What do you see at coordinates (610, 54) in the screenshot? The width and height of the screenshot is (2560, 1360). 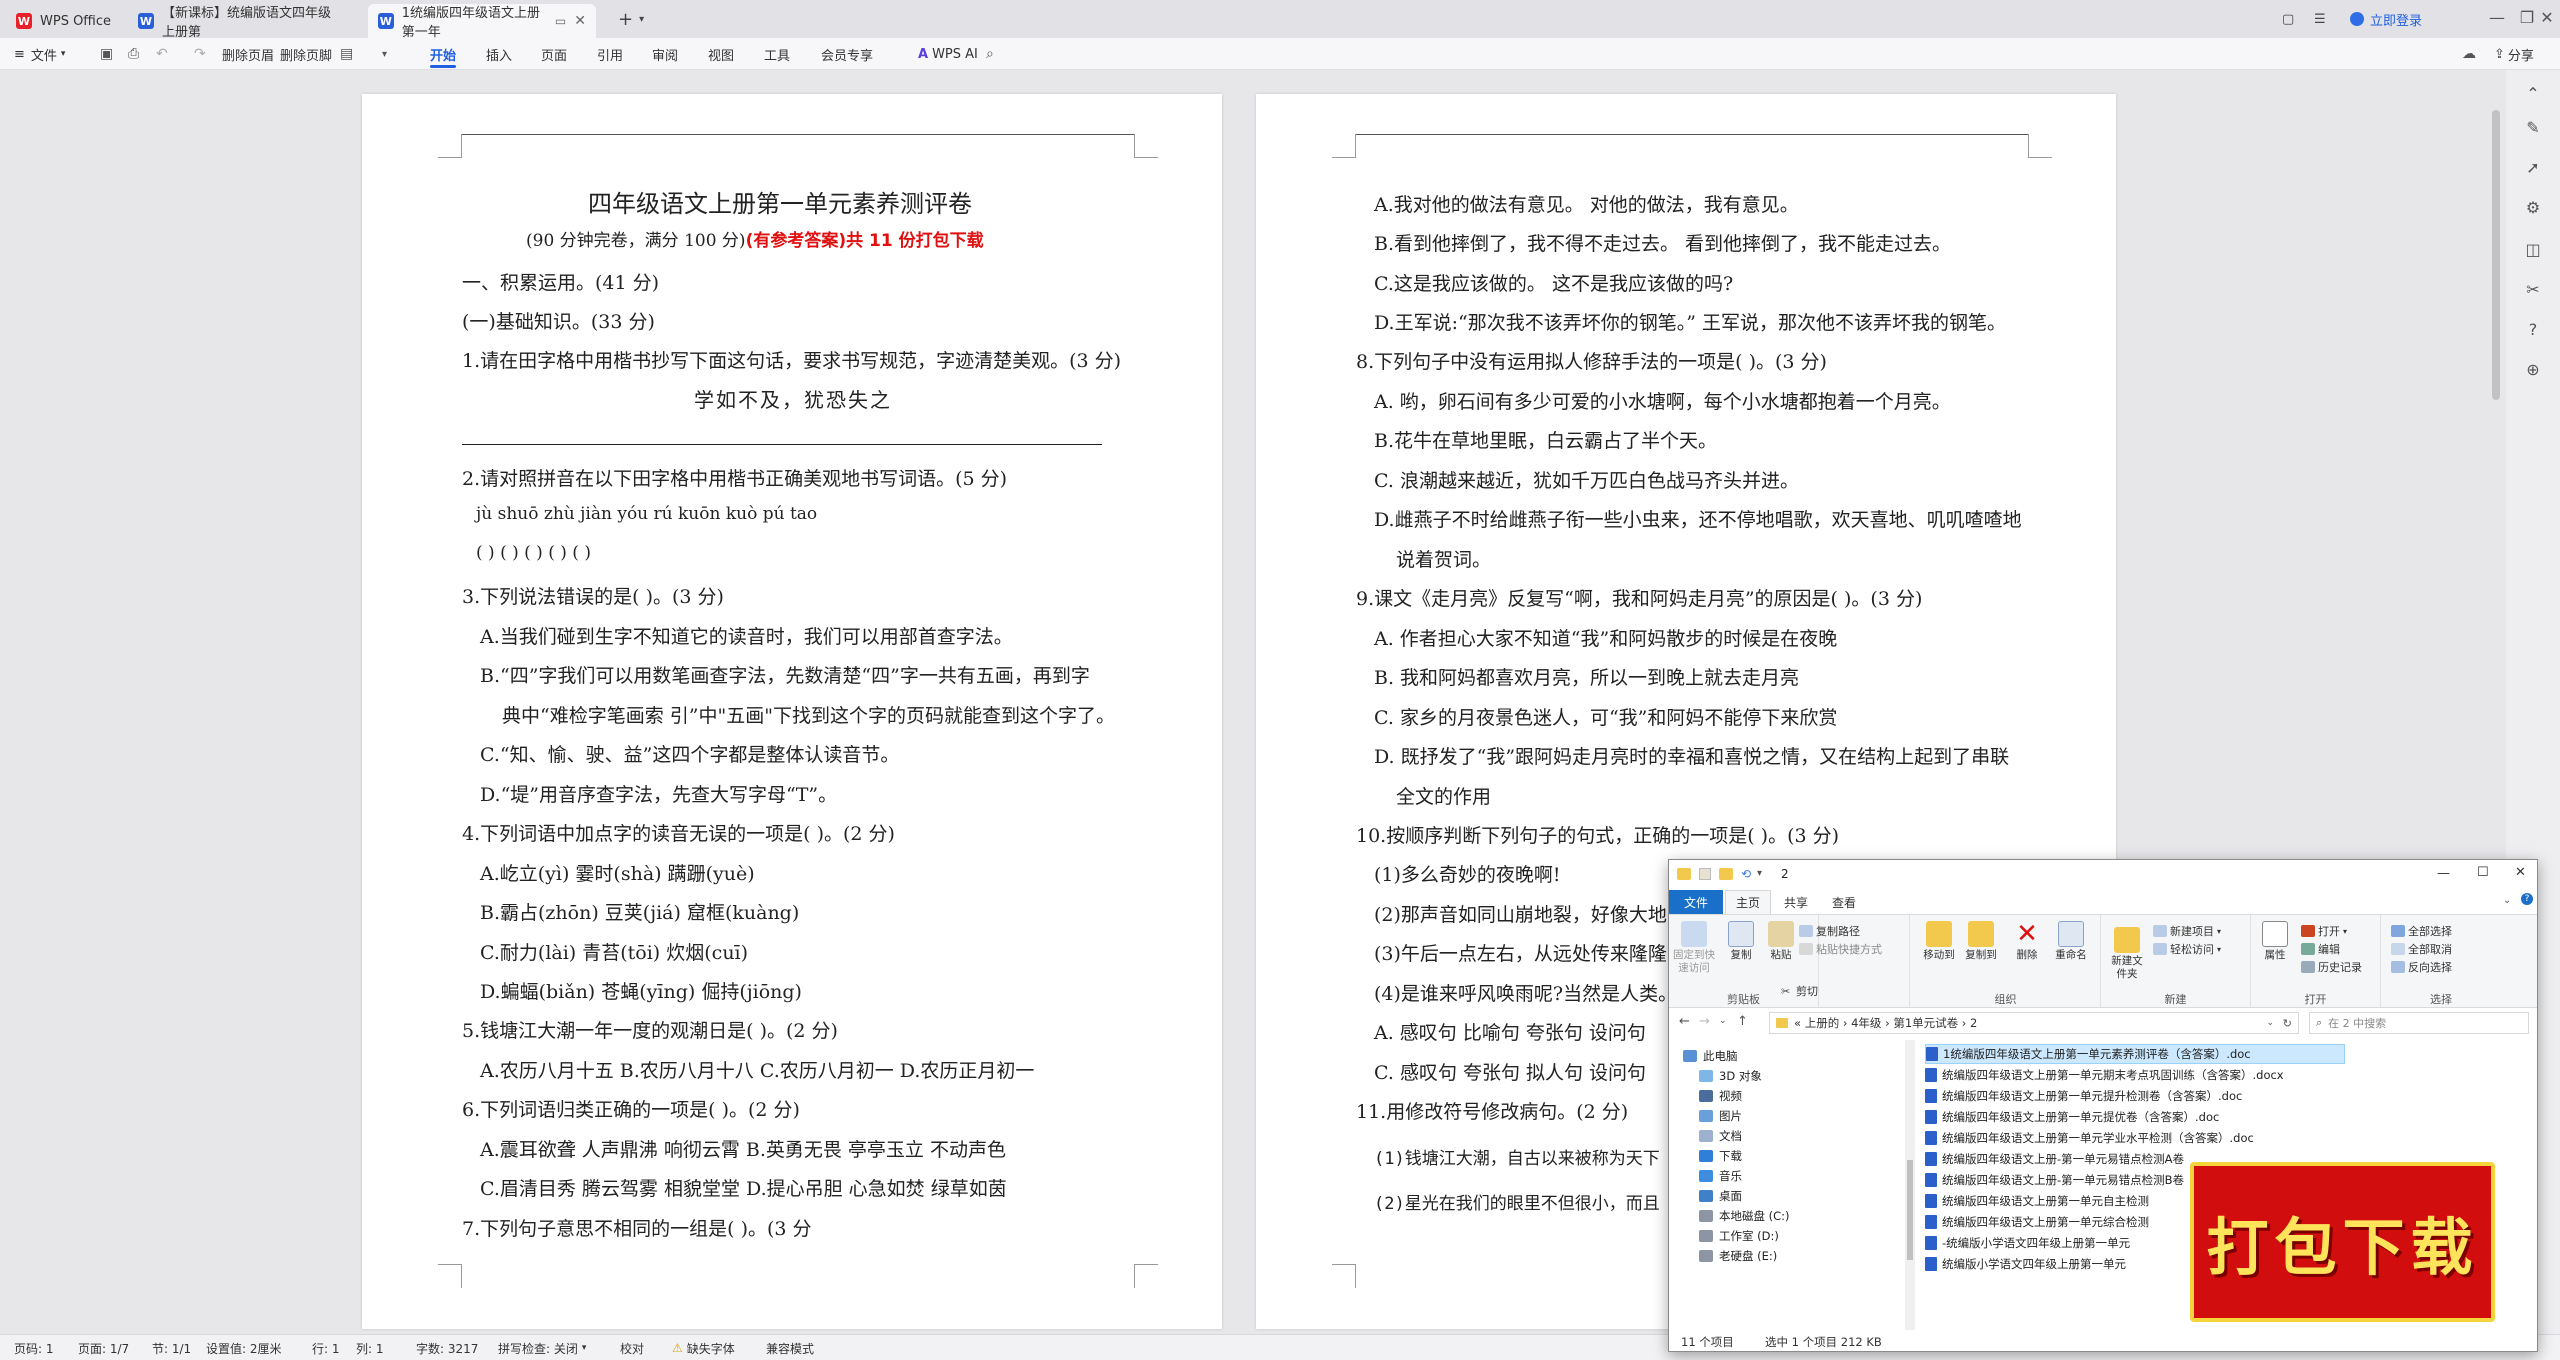 I see `tab-references: 引用` at bounding box center [610, 54].